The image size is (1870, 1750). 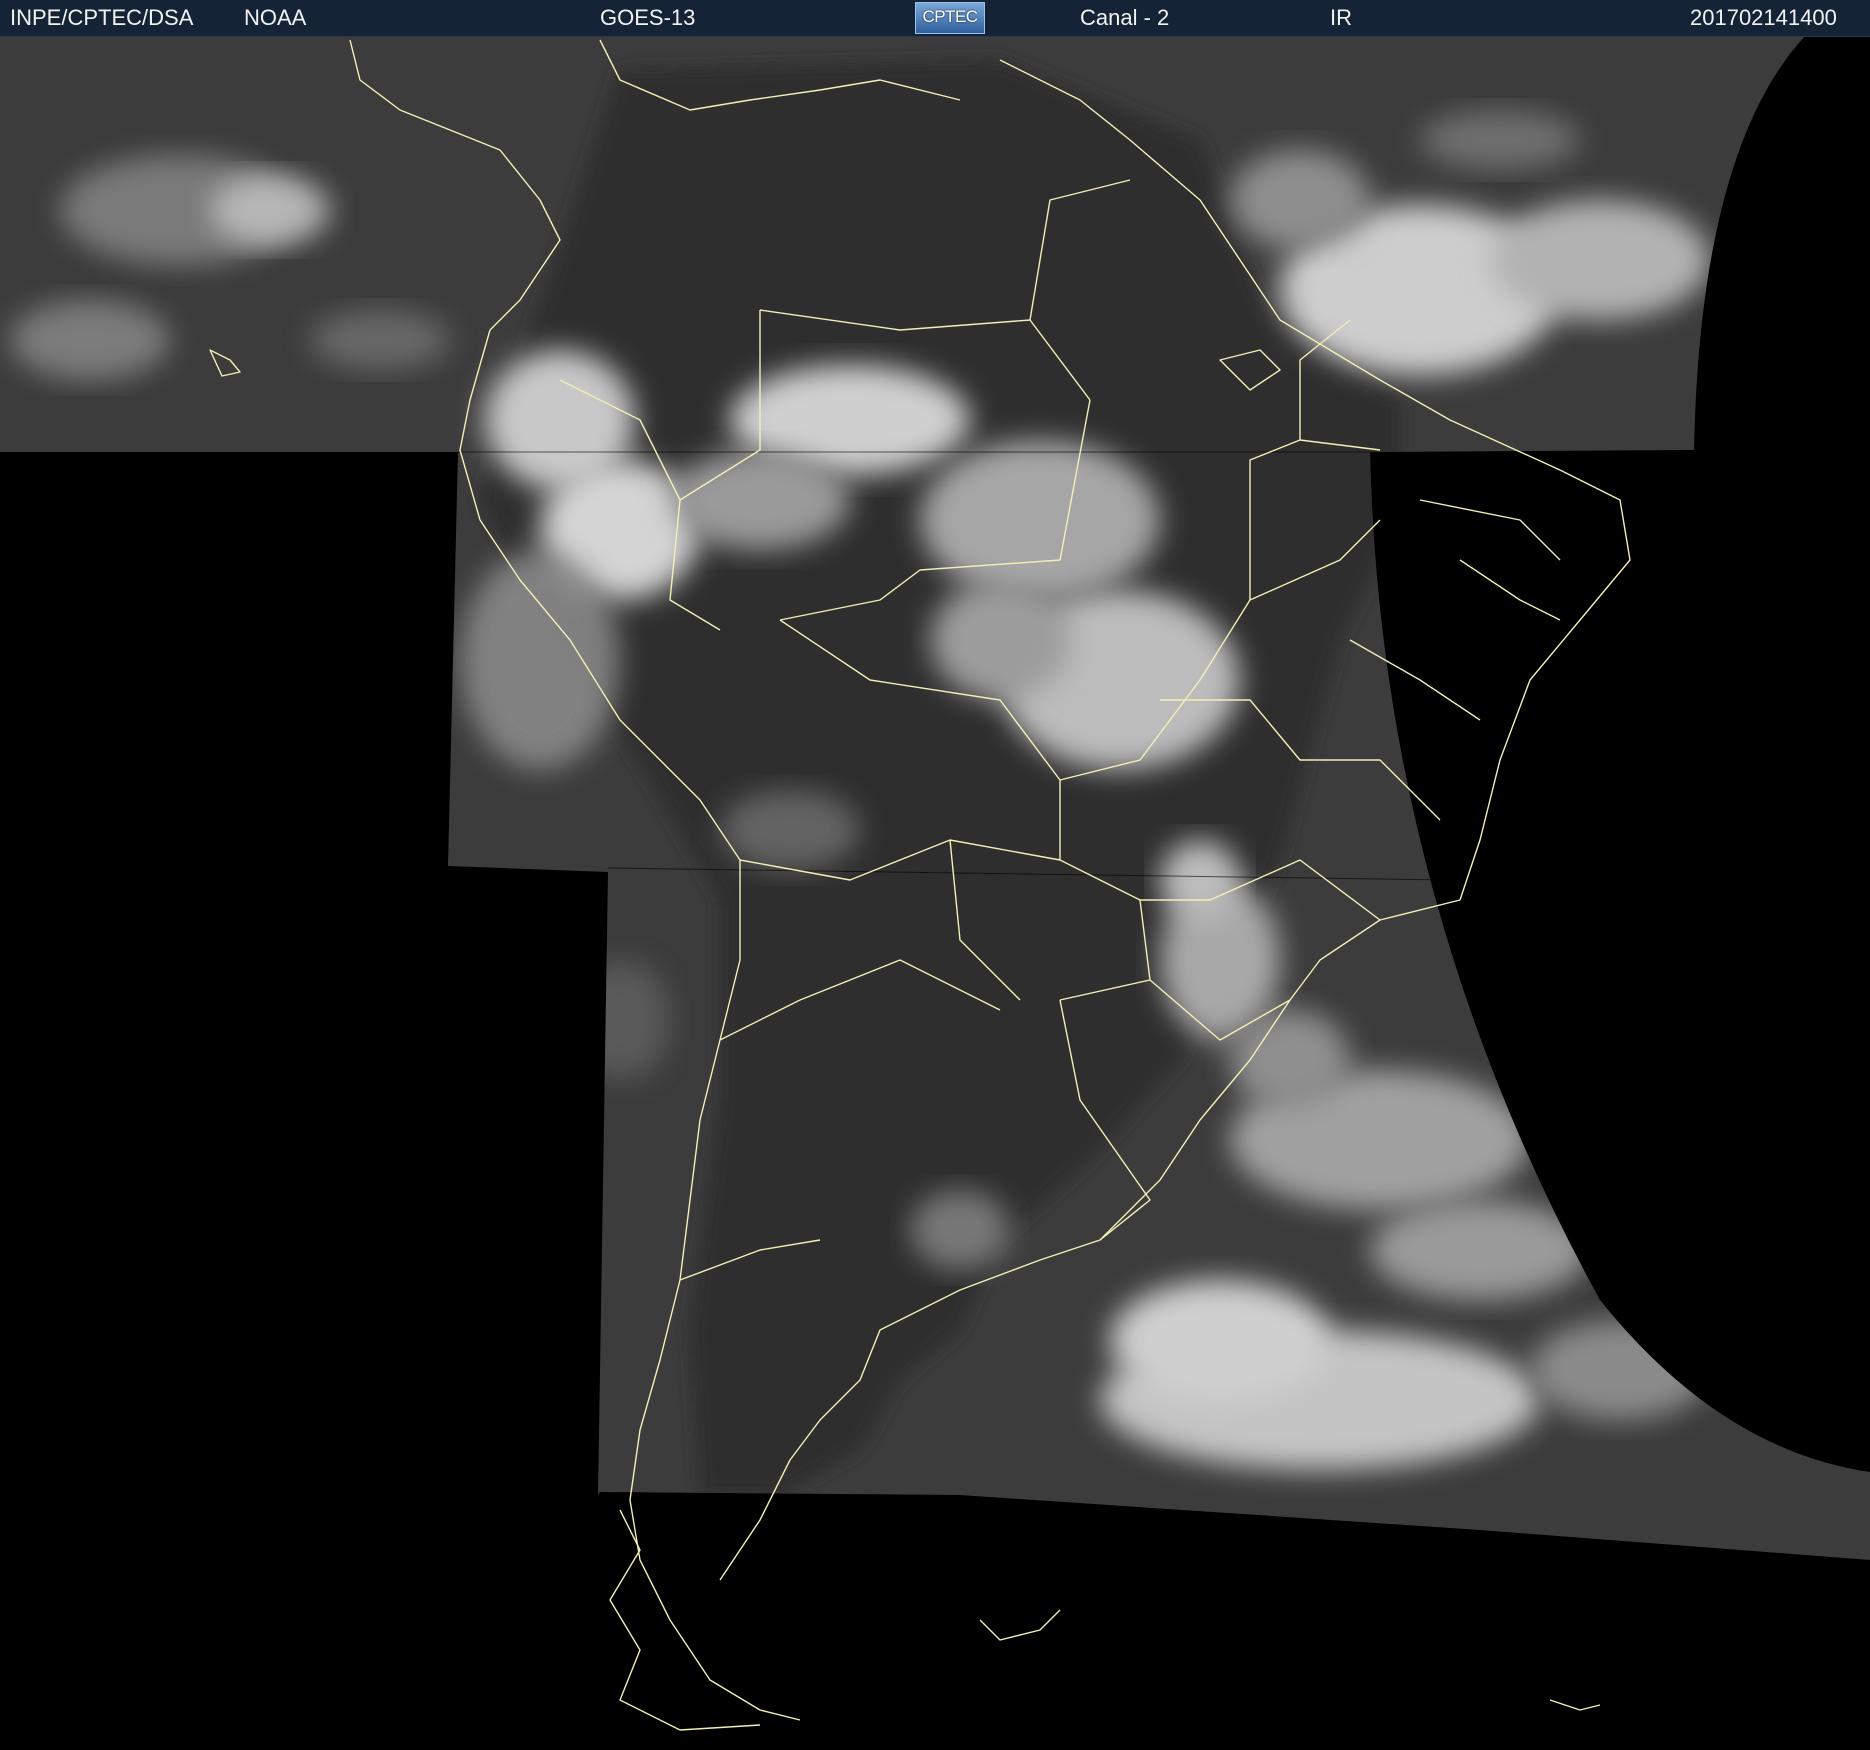 What do you see at coordinates (1763, 17) in the screenshot?
I see `timestamp-label: 201702141400` at bounding box center [1763, 17].